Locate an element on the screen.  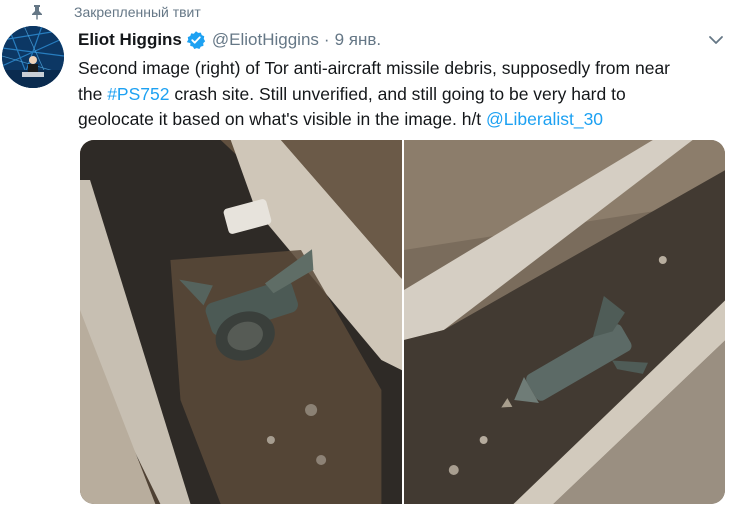
author-display-name: Eliot Higgins is located at coordinates (130, 40).